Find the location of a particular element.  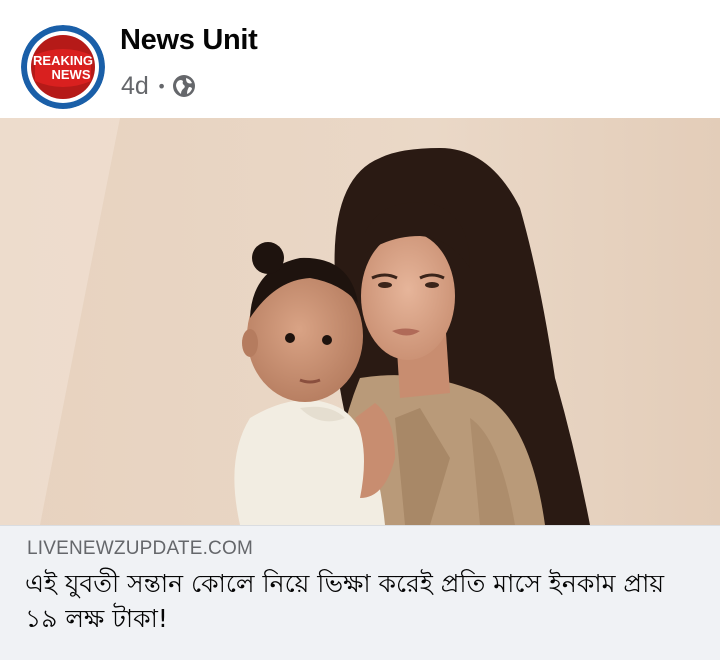

breaking-news-logo: REAKING NEWS is located at coordinates (63, 67).